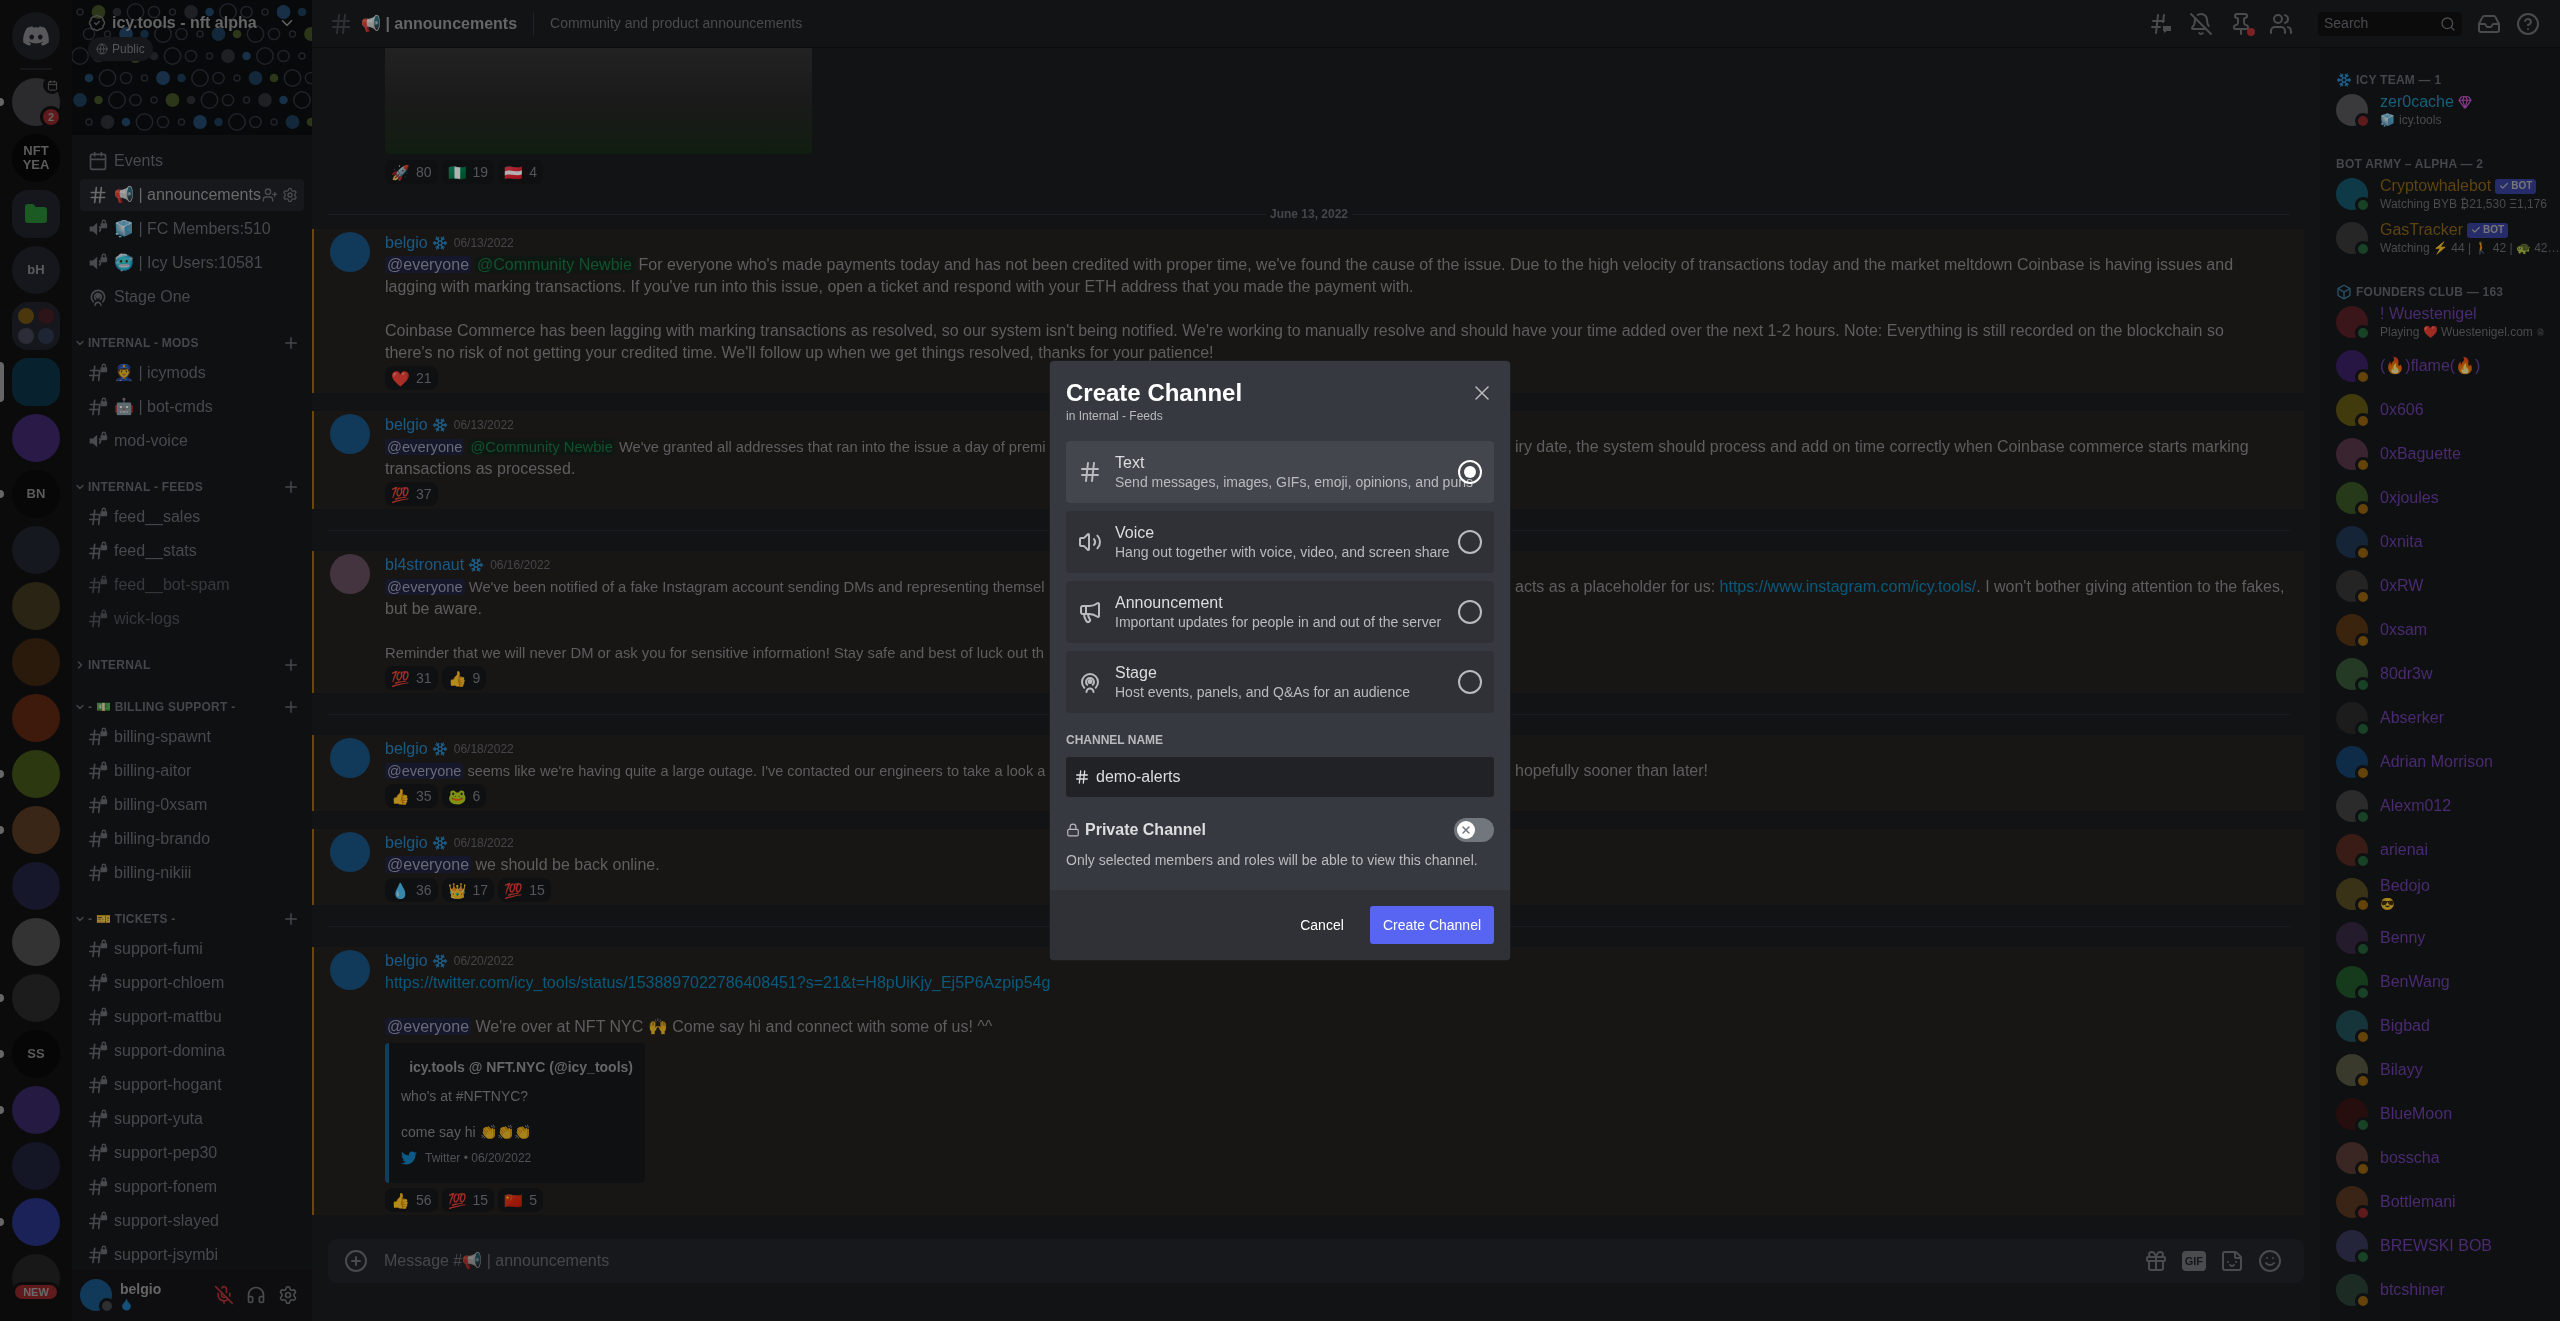 The width and height of the screenshot is (2560, 1321). What do you see at coordinates (2421, 230) in the screenshot?
I see `member-name: GasTracker` at bounding box center [2421, 230].